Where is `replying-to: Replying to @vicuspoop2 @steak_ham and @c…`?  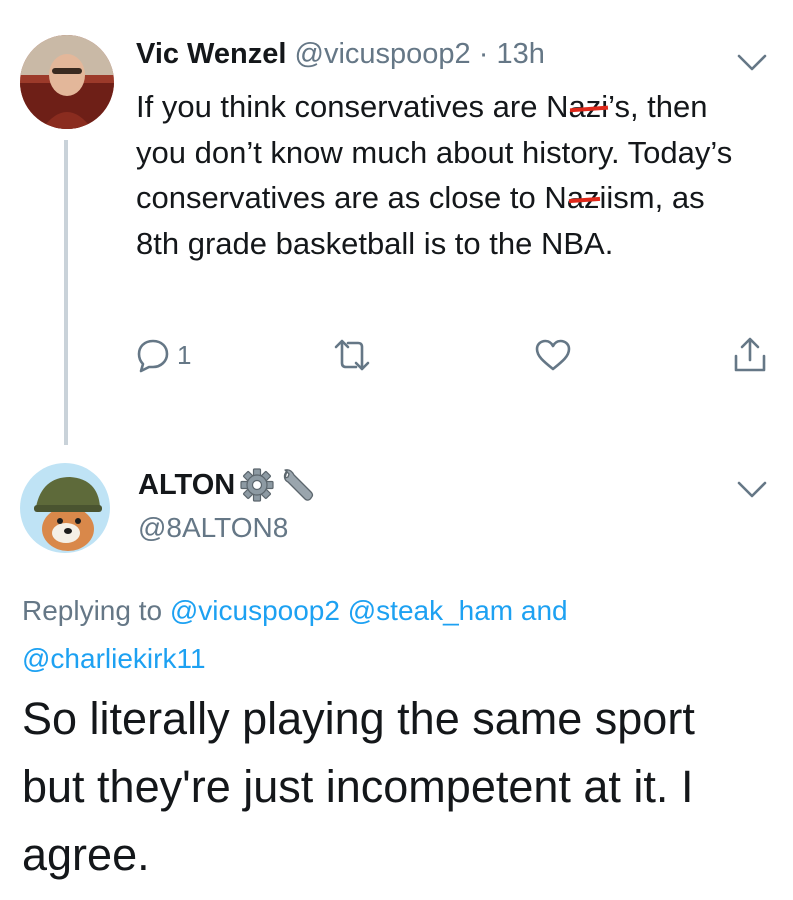 replying-to: Replying to @vicuspoop2 @steak_ham and @c… is located at coordinates (392, 635).